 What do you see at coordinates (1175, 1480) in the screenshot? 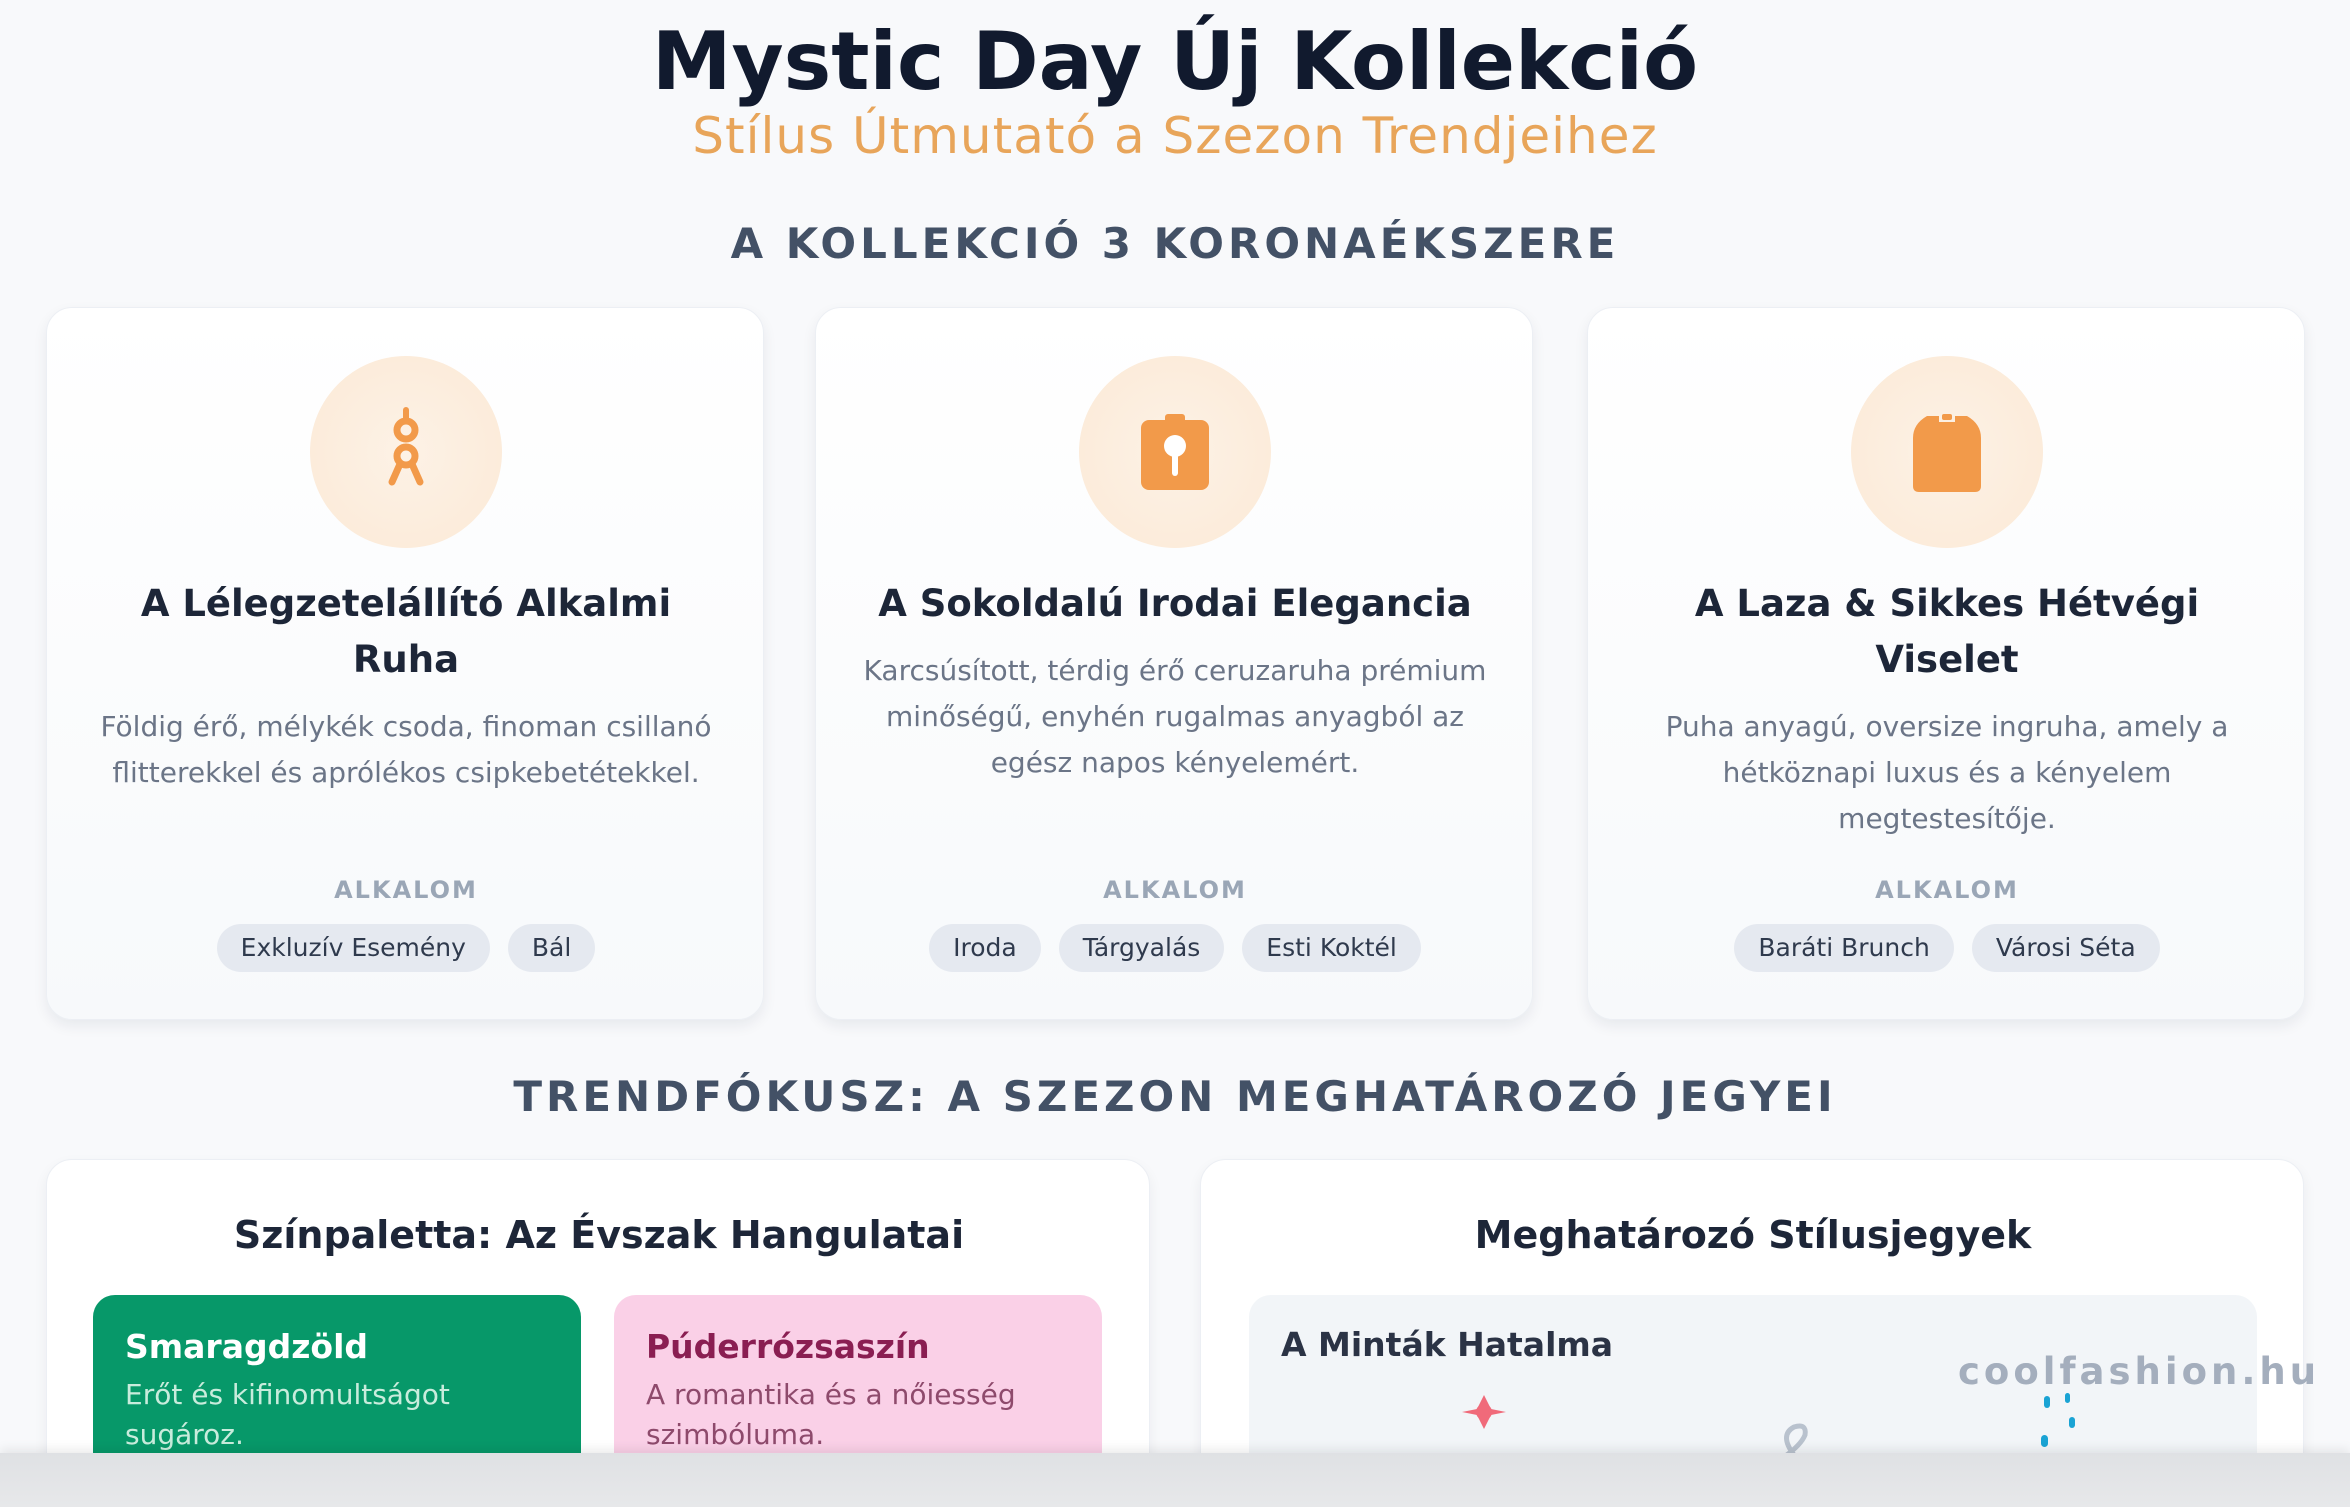
I see `bottom-scroll-shadow` at bounding box center [1175, 1480].